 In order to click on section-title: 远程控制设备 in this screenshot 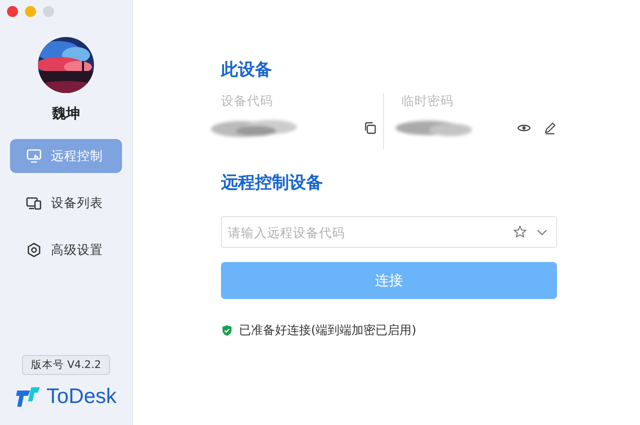, I will do `click(272, 183)`.